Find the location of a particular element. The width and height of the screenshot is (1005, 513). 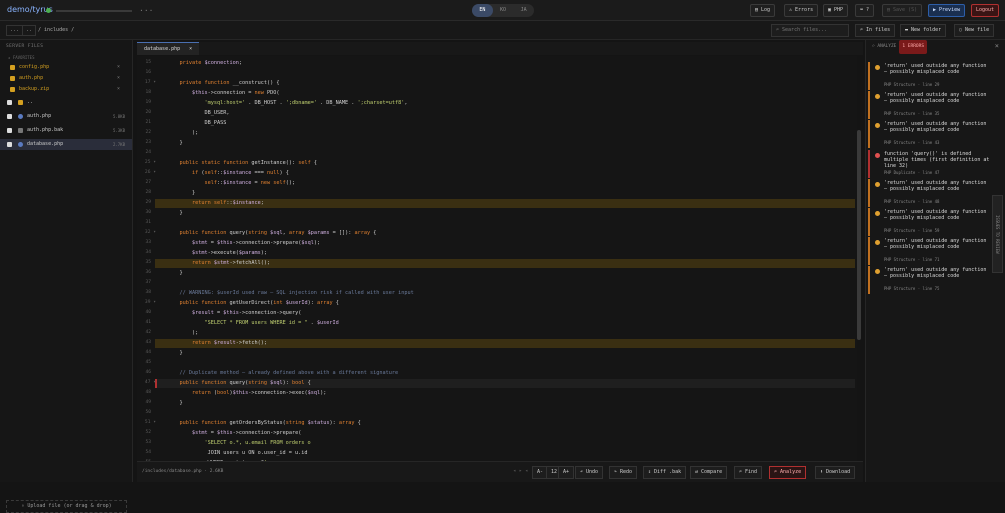

code-line: self::$instance = new self(); is located at coordinates (231, 183).